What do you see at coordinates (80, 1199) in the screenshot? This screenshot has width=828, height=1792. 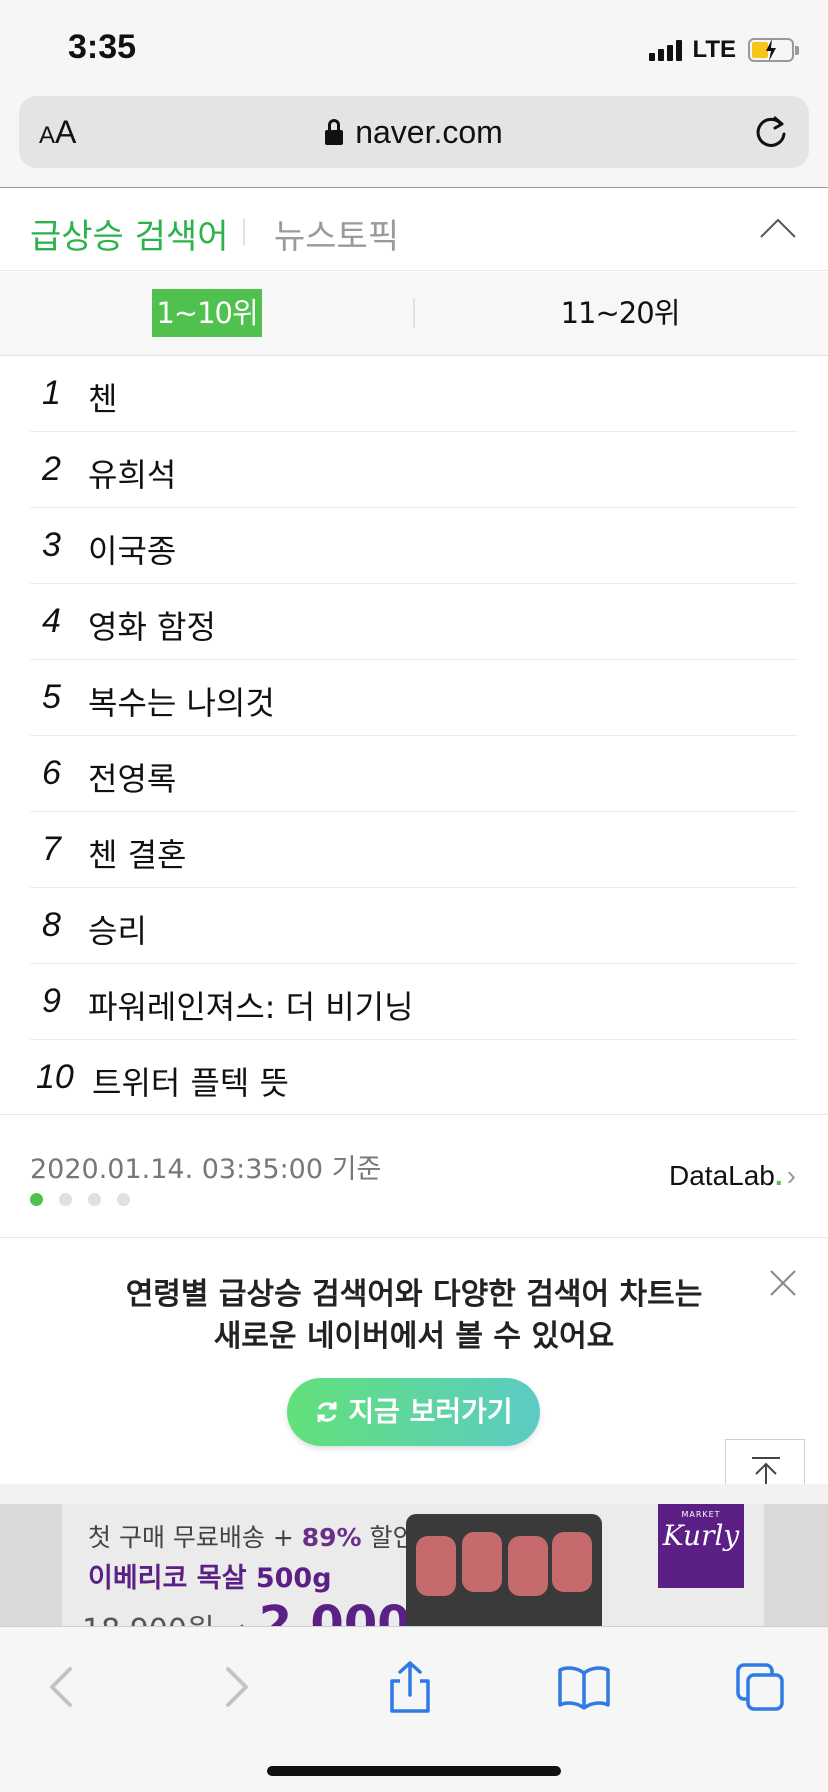 I see `page-indicator` at bounding box center [80, 1199].